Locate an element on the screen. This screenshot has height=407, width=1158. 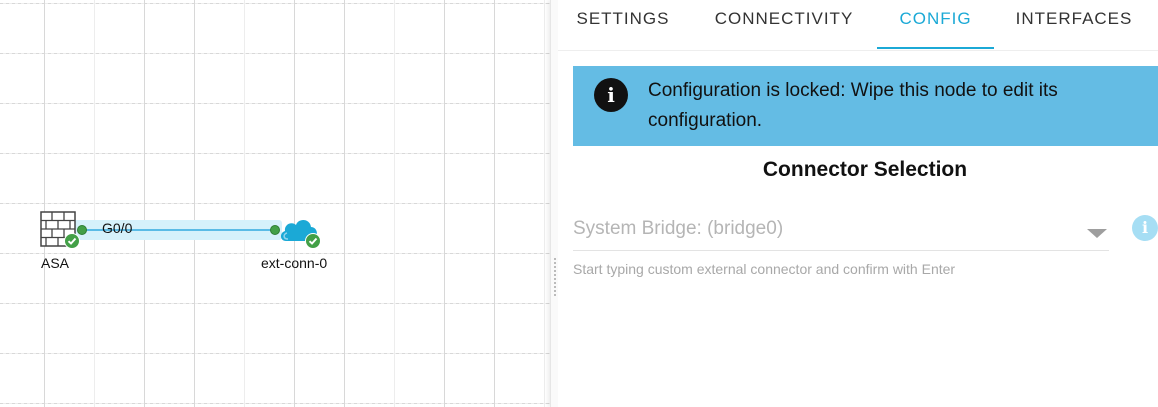
connector-selection-title: Connector Selection is located at coordinates (865, 169).